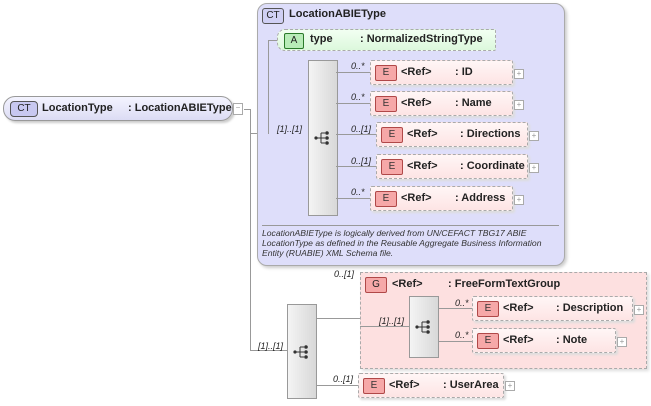 Image resolution: width=651 pixels, height=406 pixels. I want to click on element-name: : ID, so click(464, 72).